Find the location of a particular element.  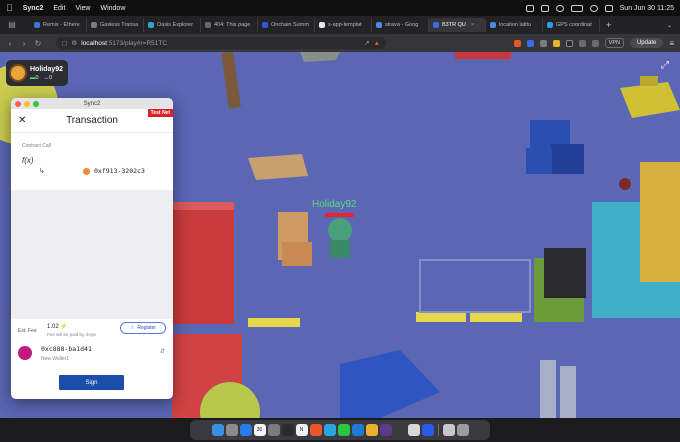

sidebar-icon is located at coordinates (595, 43).